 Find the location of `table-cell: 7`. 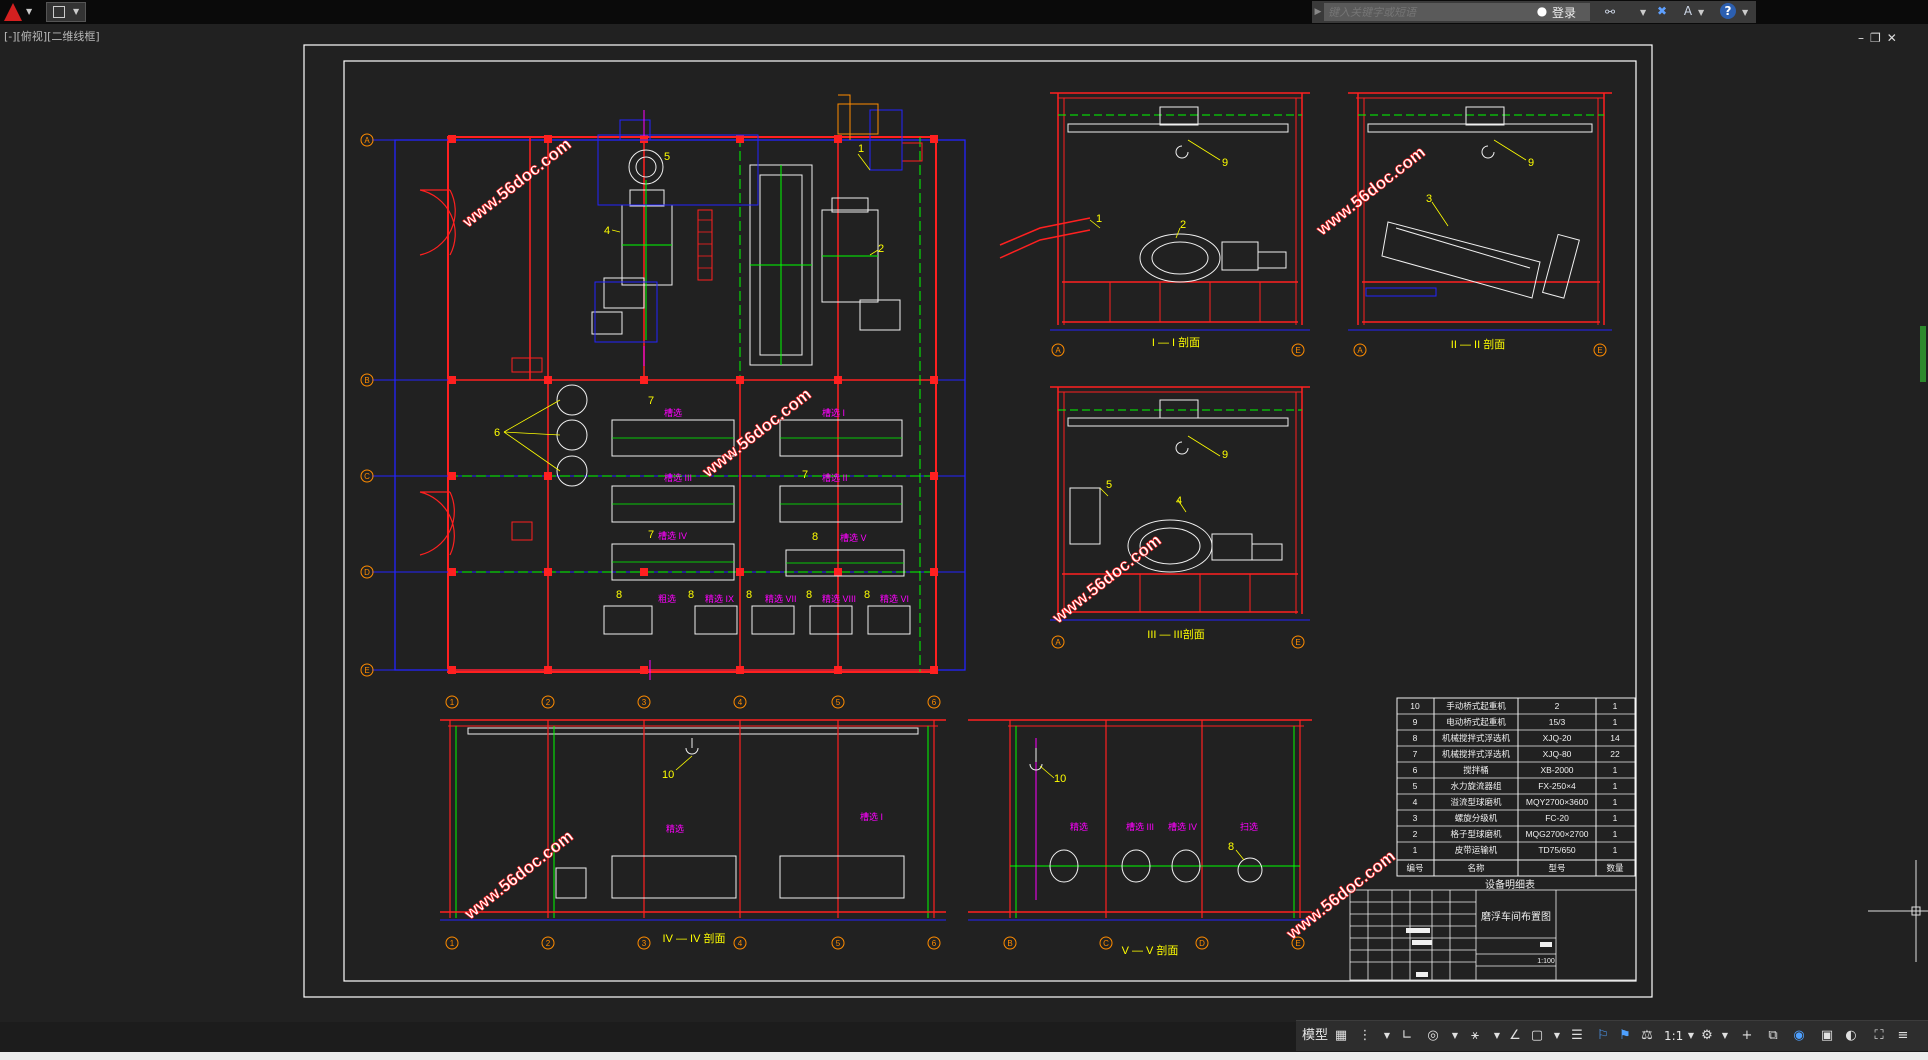

table-cell: 7 is located at coordinates (1415, 754).